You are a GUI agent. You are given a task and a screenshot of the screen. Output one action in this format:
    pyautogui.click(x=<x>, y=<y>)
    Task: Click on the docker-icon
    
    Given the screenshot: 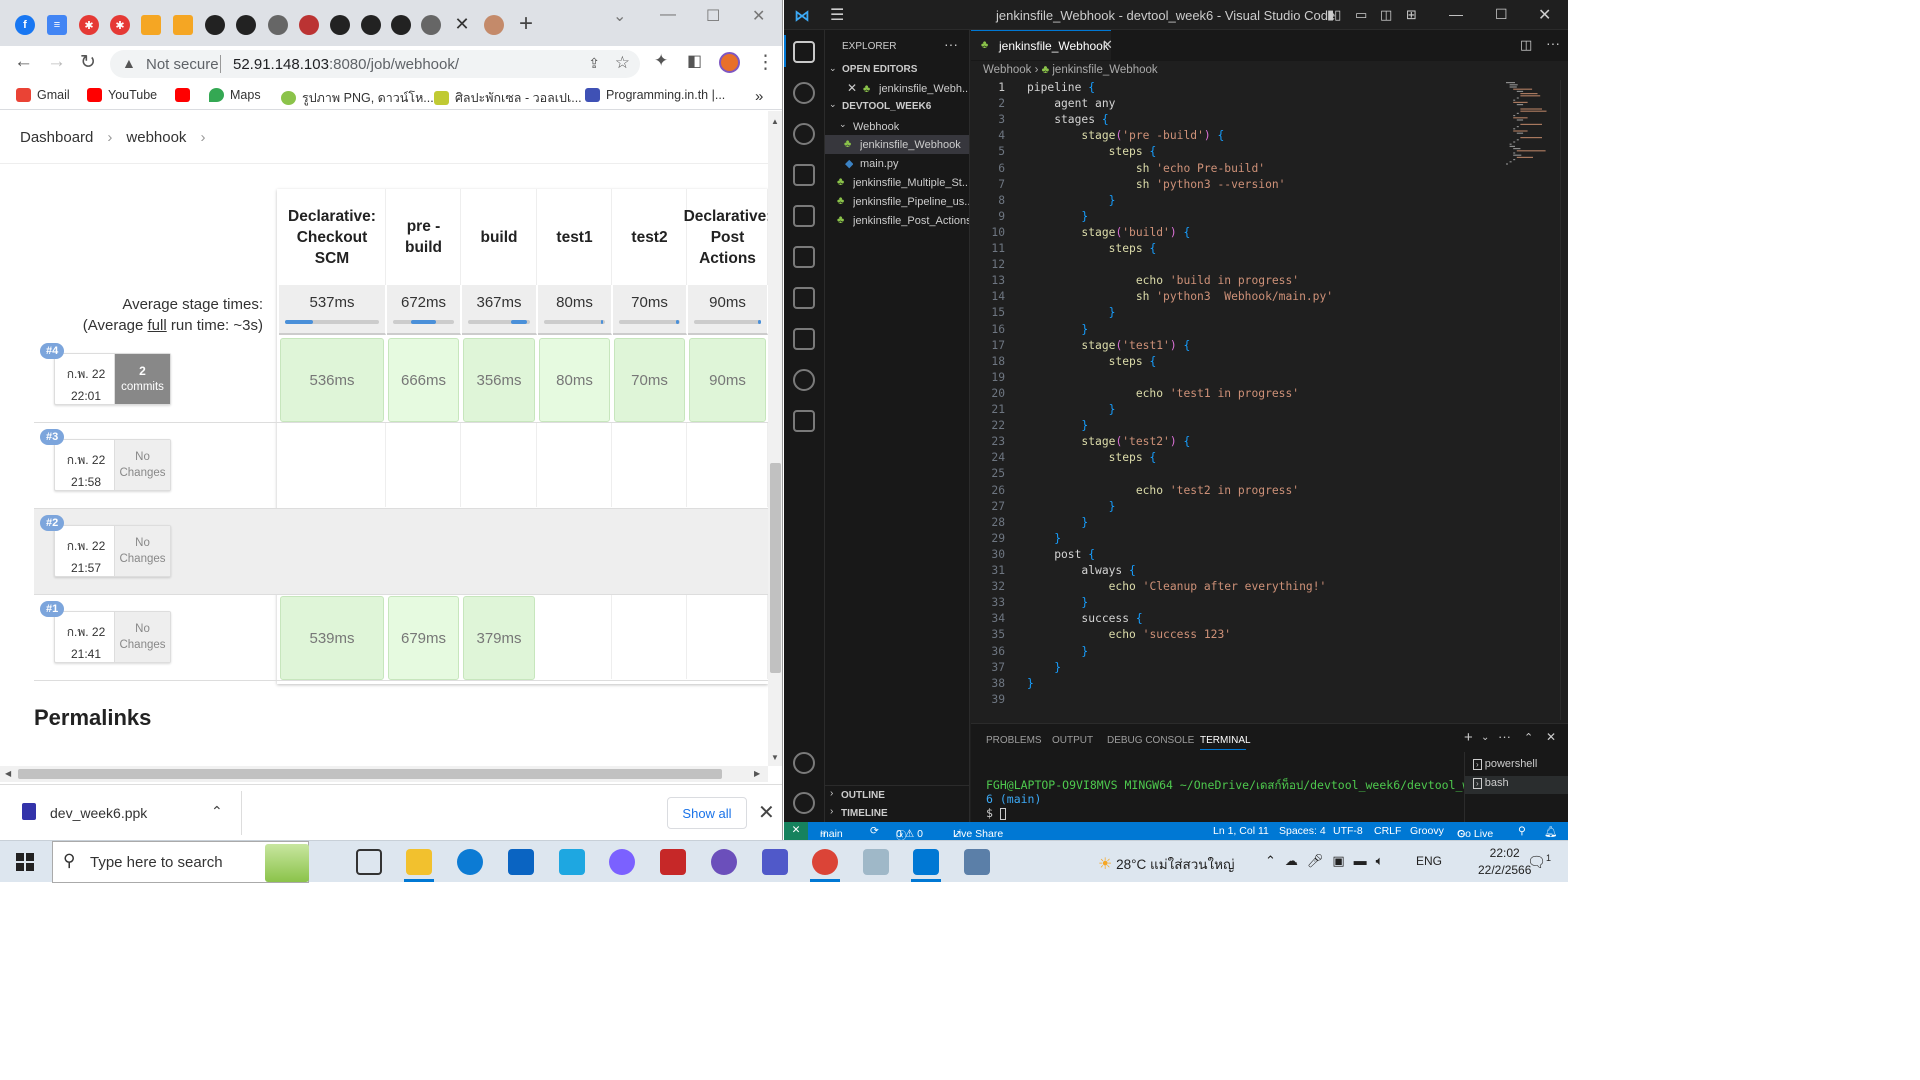 What is the action you would take?
    pyautogui.click(x=804, y=339)
    